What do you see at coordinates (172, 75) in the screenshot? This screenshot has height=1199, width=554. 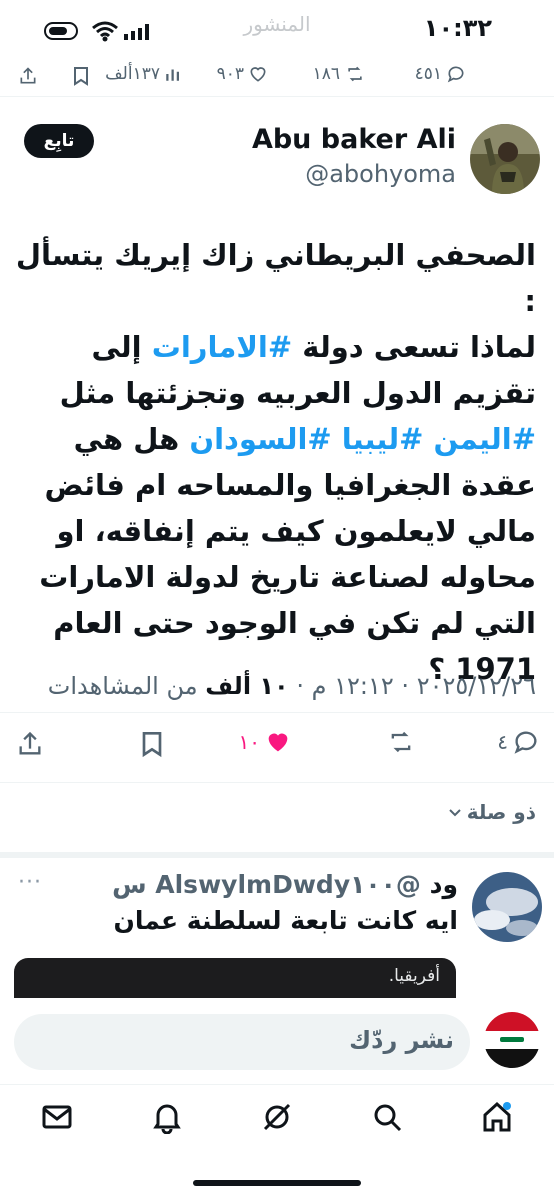 I see `views-icon` at bounding box center [172, 75].